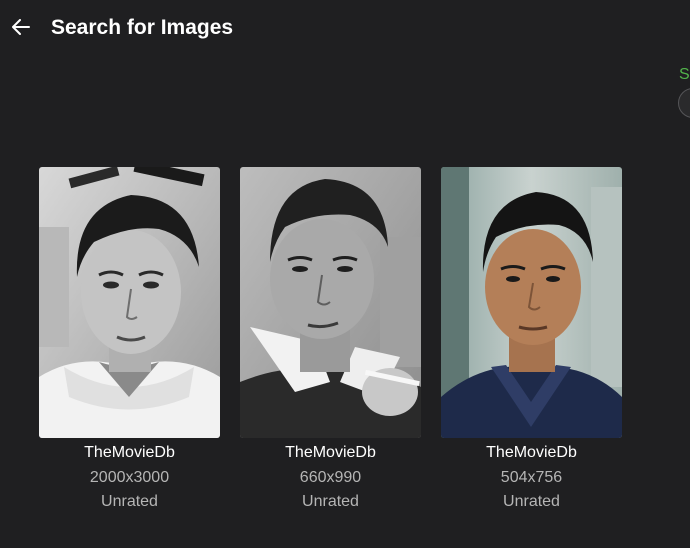 This screenshot has width=690, height=548. I want to click on image-dimensions: 504x756, so click(531, 477).